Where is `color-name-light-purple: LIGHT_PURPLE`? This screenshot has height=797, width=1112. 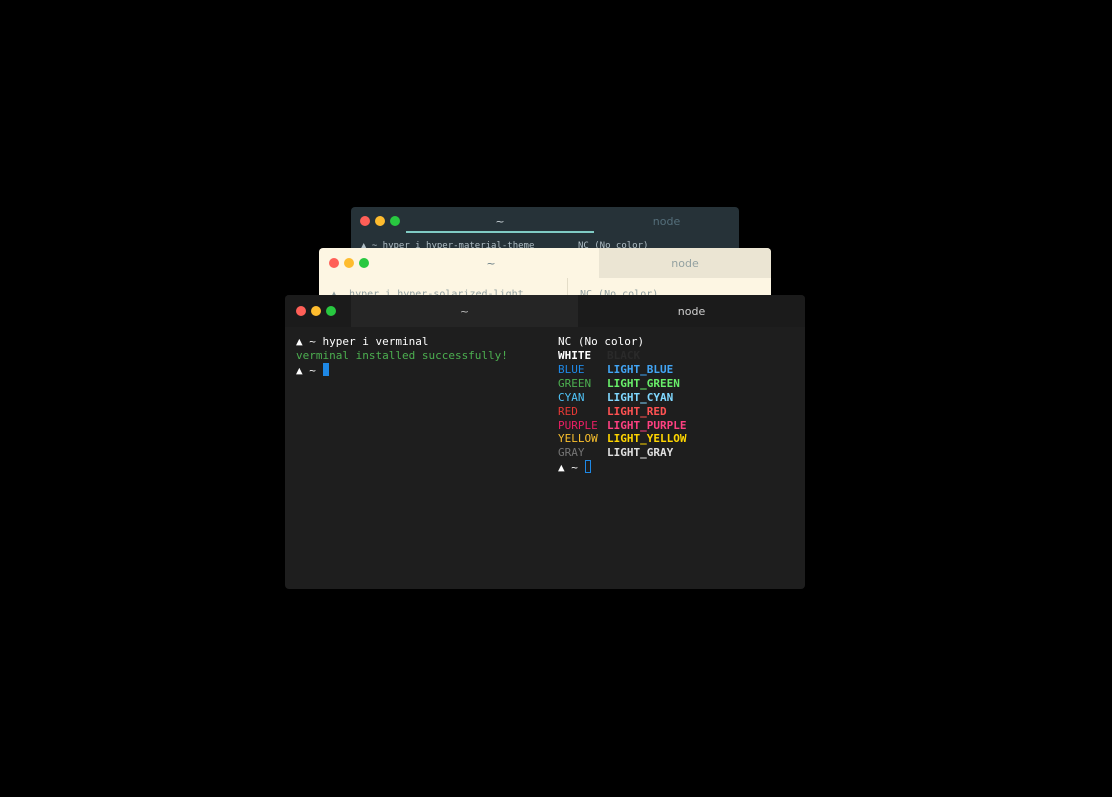 color-name-light-purple: LIGHT_PURPLE is located at coordinates (647, 425).